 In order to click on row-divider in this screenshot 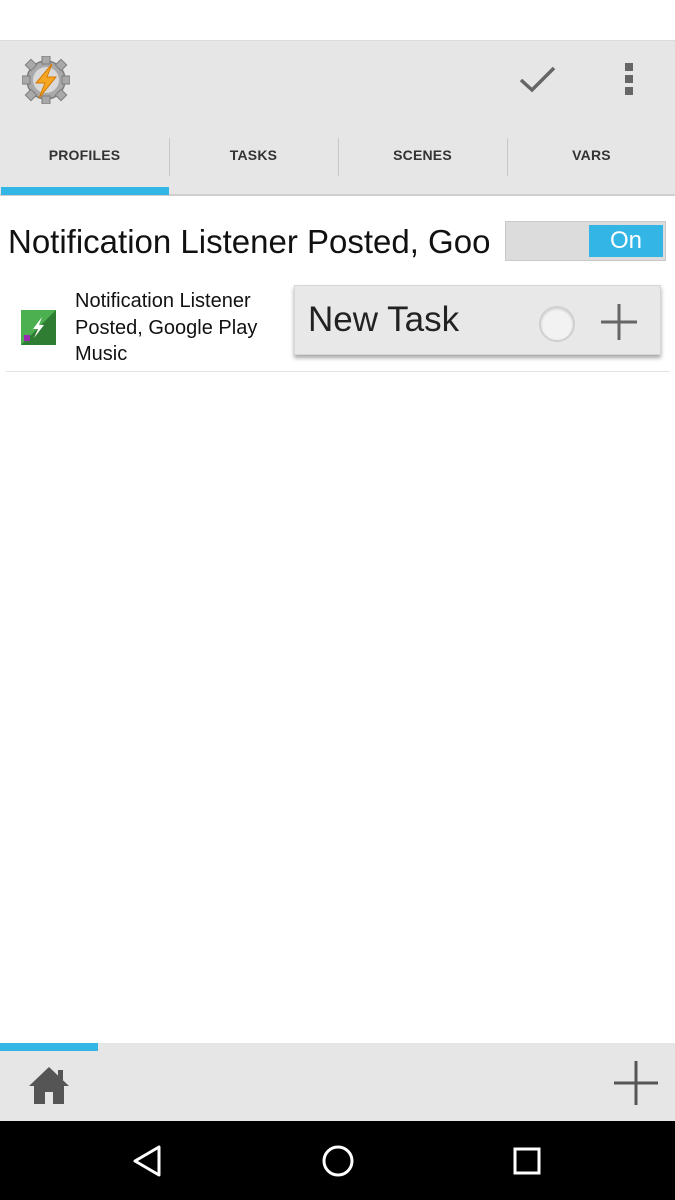, I will do `click(338, 371)`.